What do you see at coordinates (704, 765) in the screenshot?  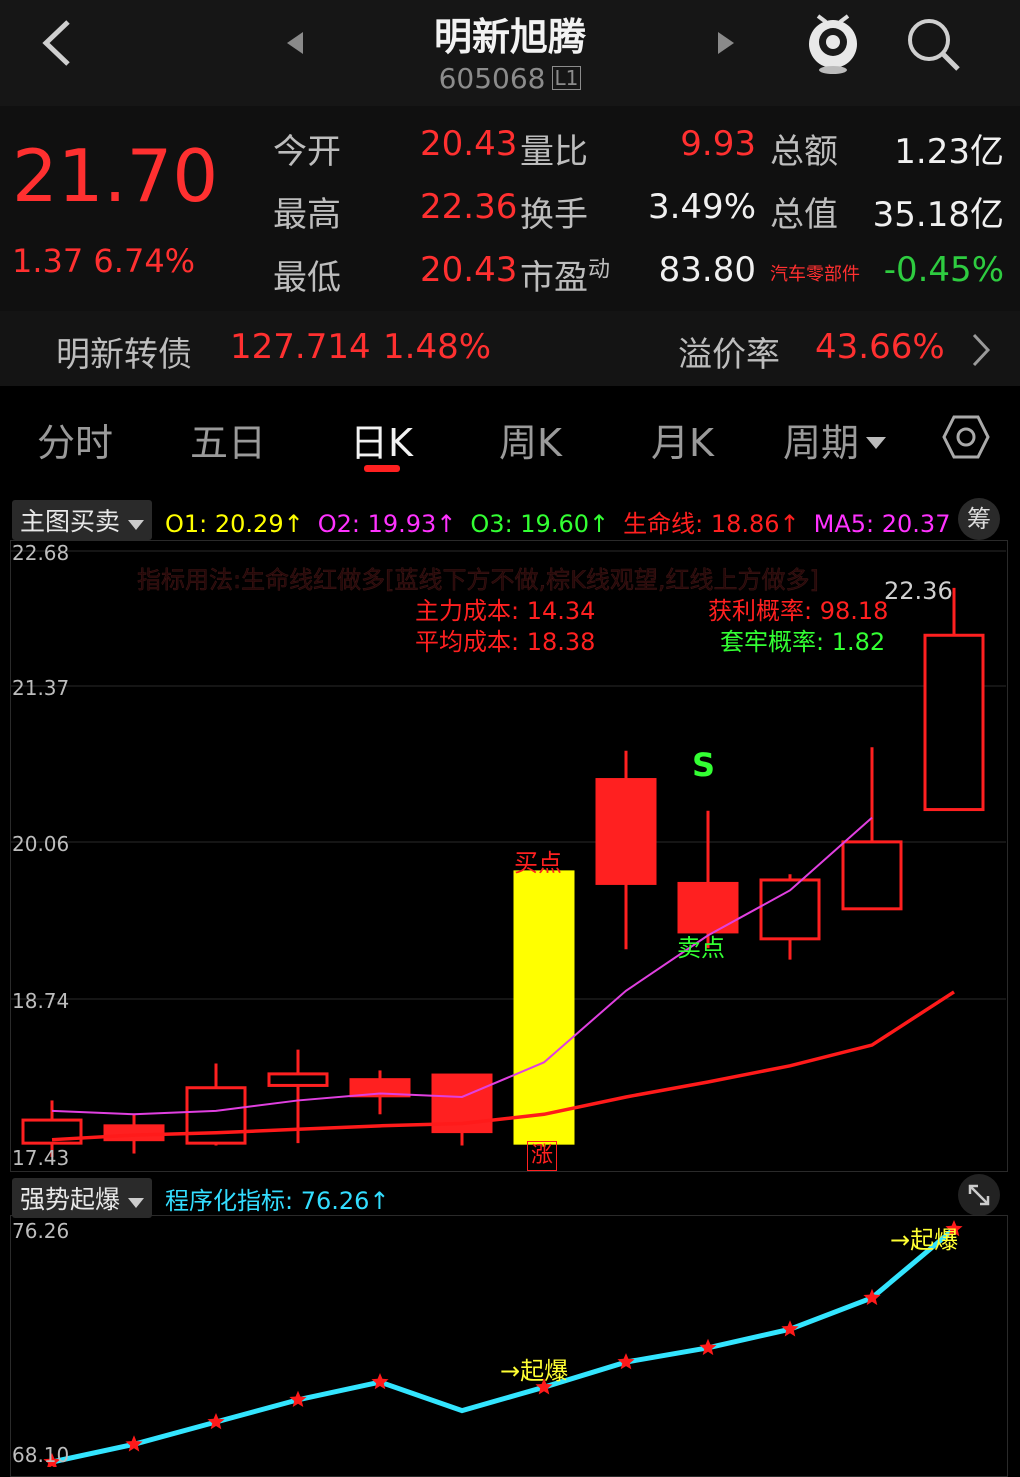 I see `sell-signal-marker: S` at bounding box center [704, 765].